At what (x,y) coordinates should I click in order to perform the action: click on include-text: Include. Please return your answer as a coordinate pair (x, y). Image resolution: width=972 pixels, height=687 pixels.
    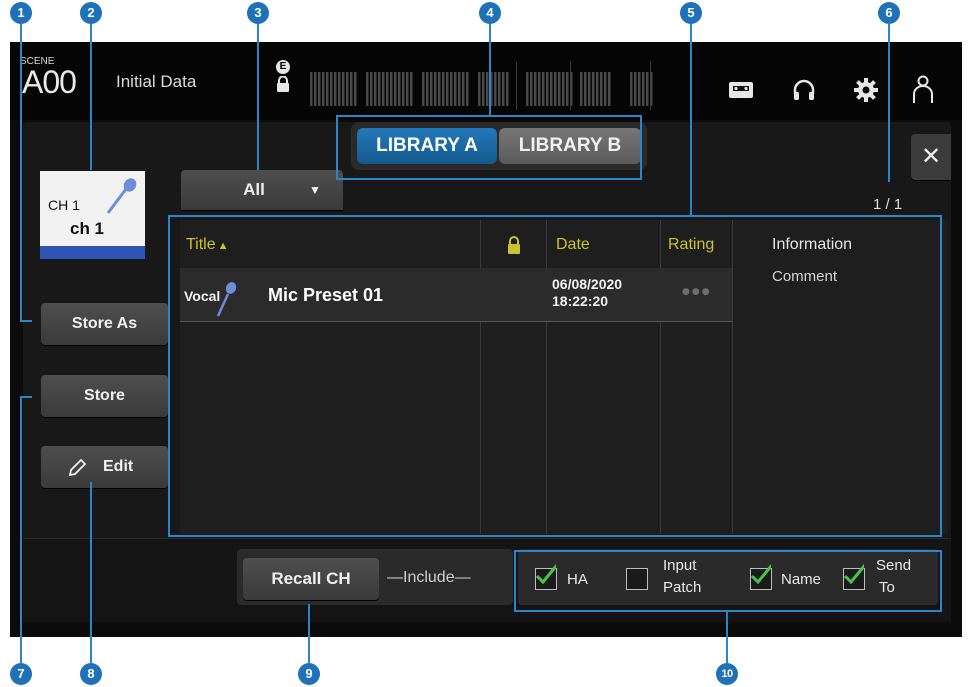
    Looking at the image, I should click on (429, 577).